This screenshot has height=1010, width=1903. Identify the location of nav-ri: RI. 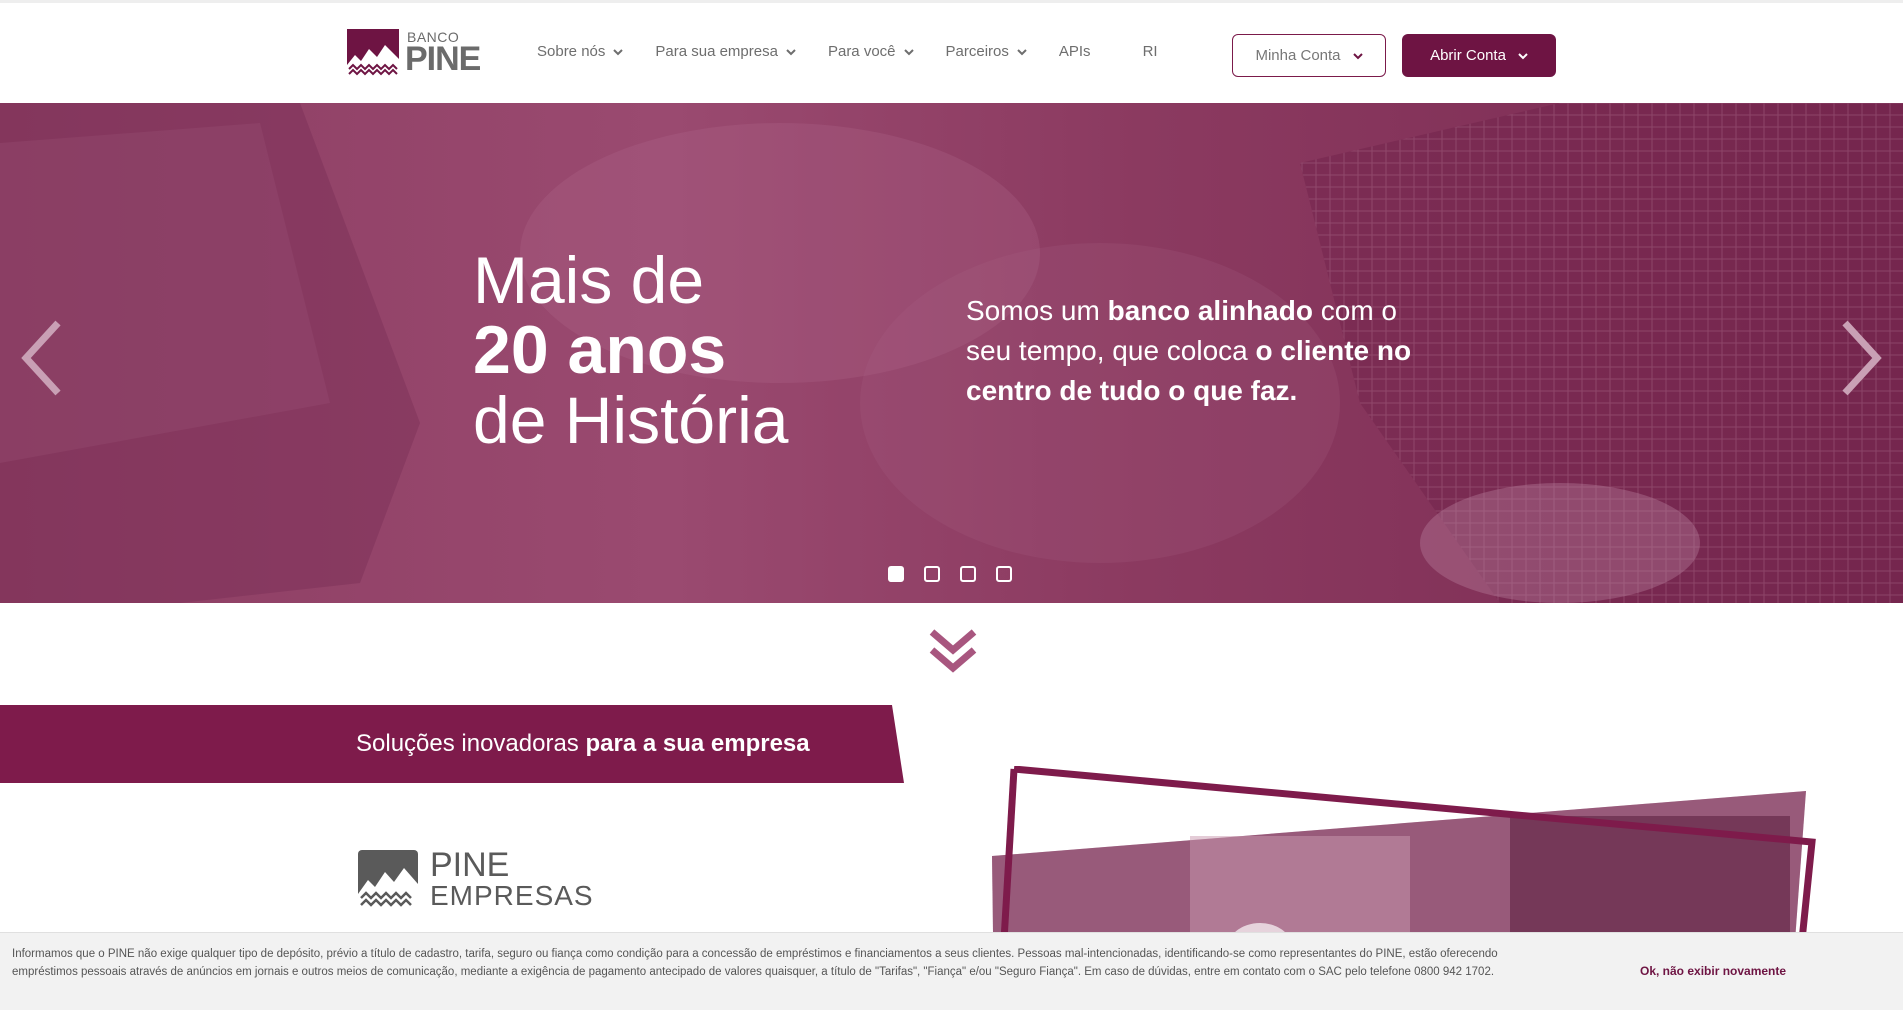
(1150, 51).